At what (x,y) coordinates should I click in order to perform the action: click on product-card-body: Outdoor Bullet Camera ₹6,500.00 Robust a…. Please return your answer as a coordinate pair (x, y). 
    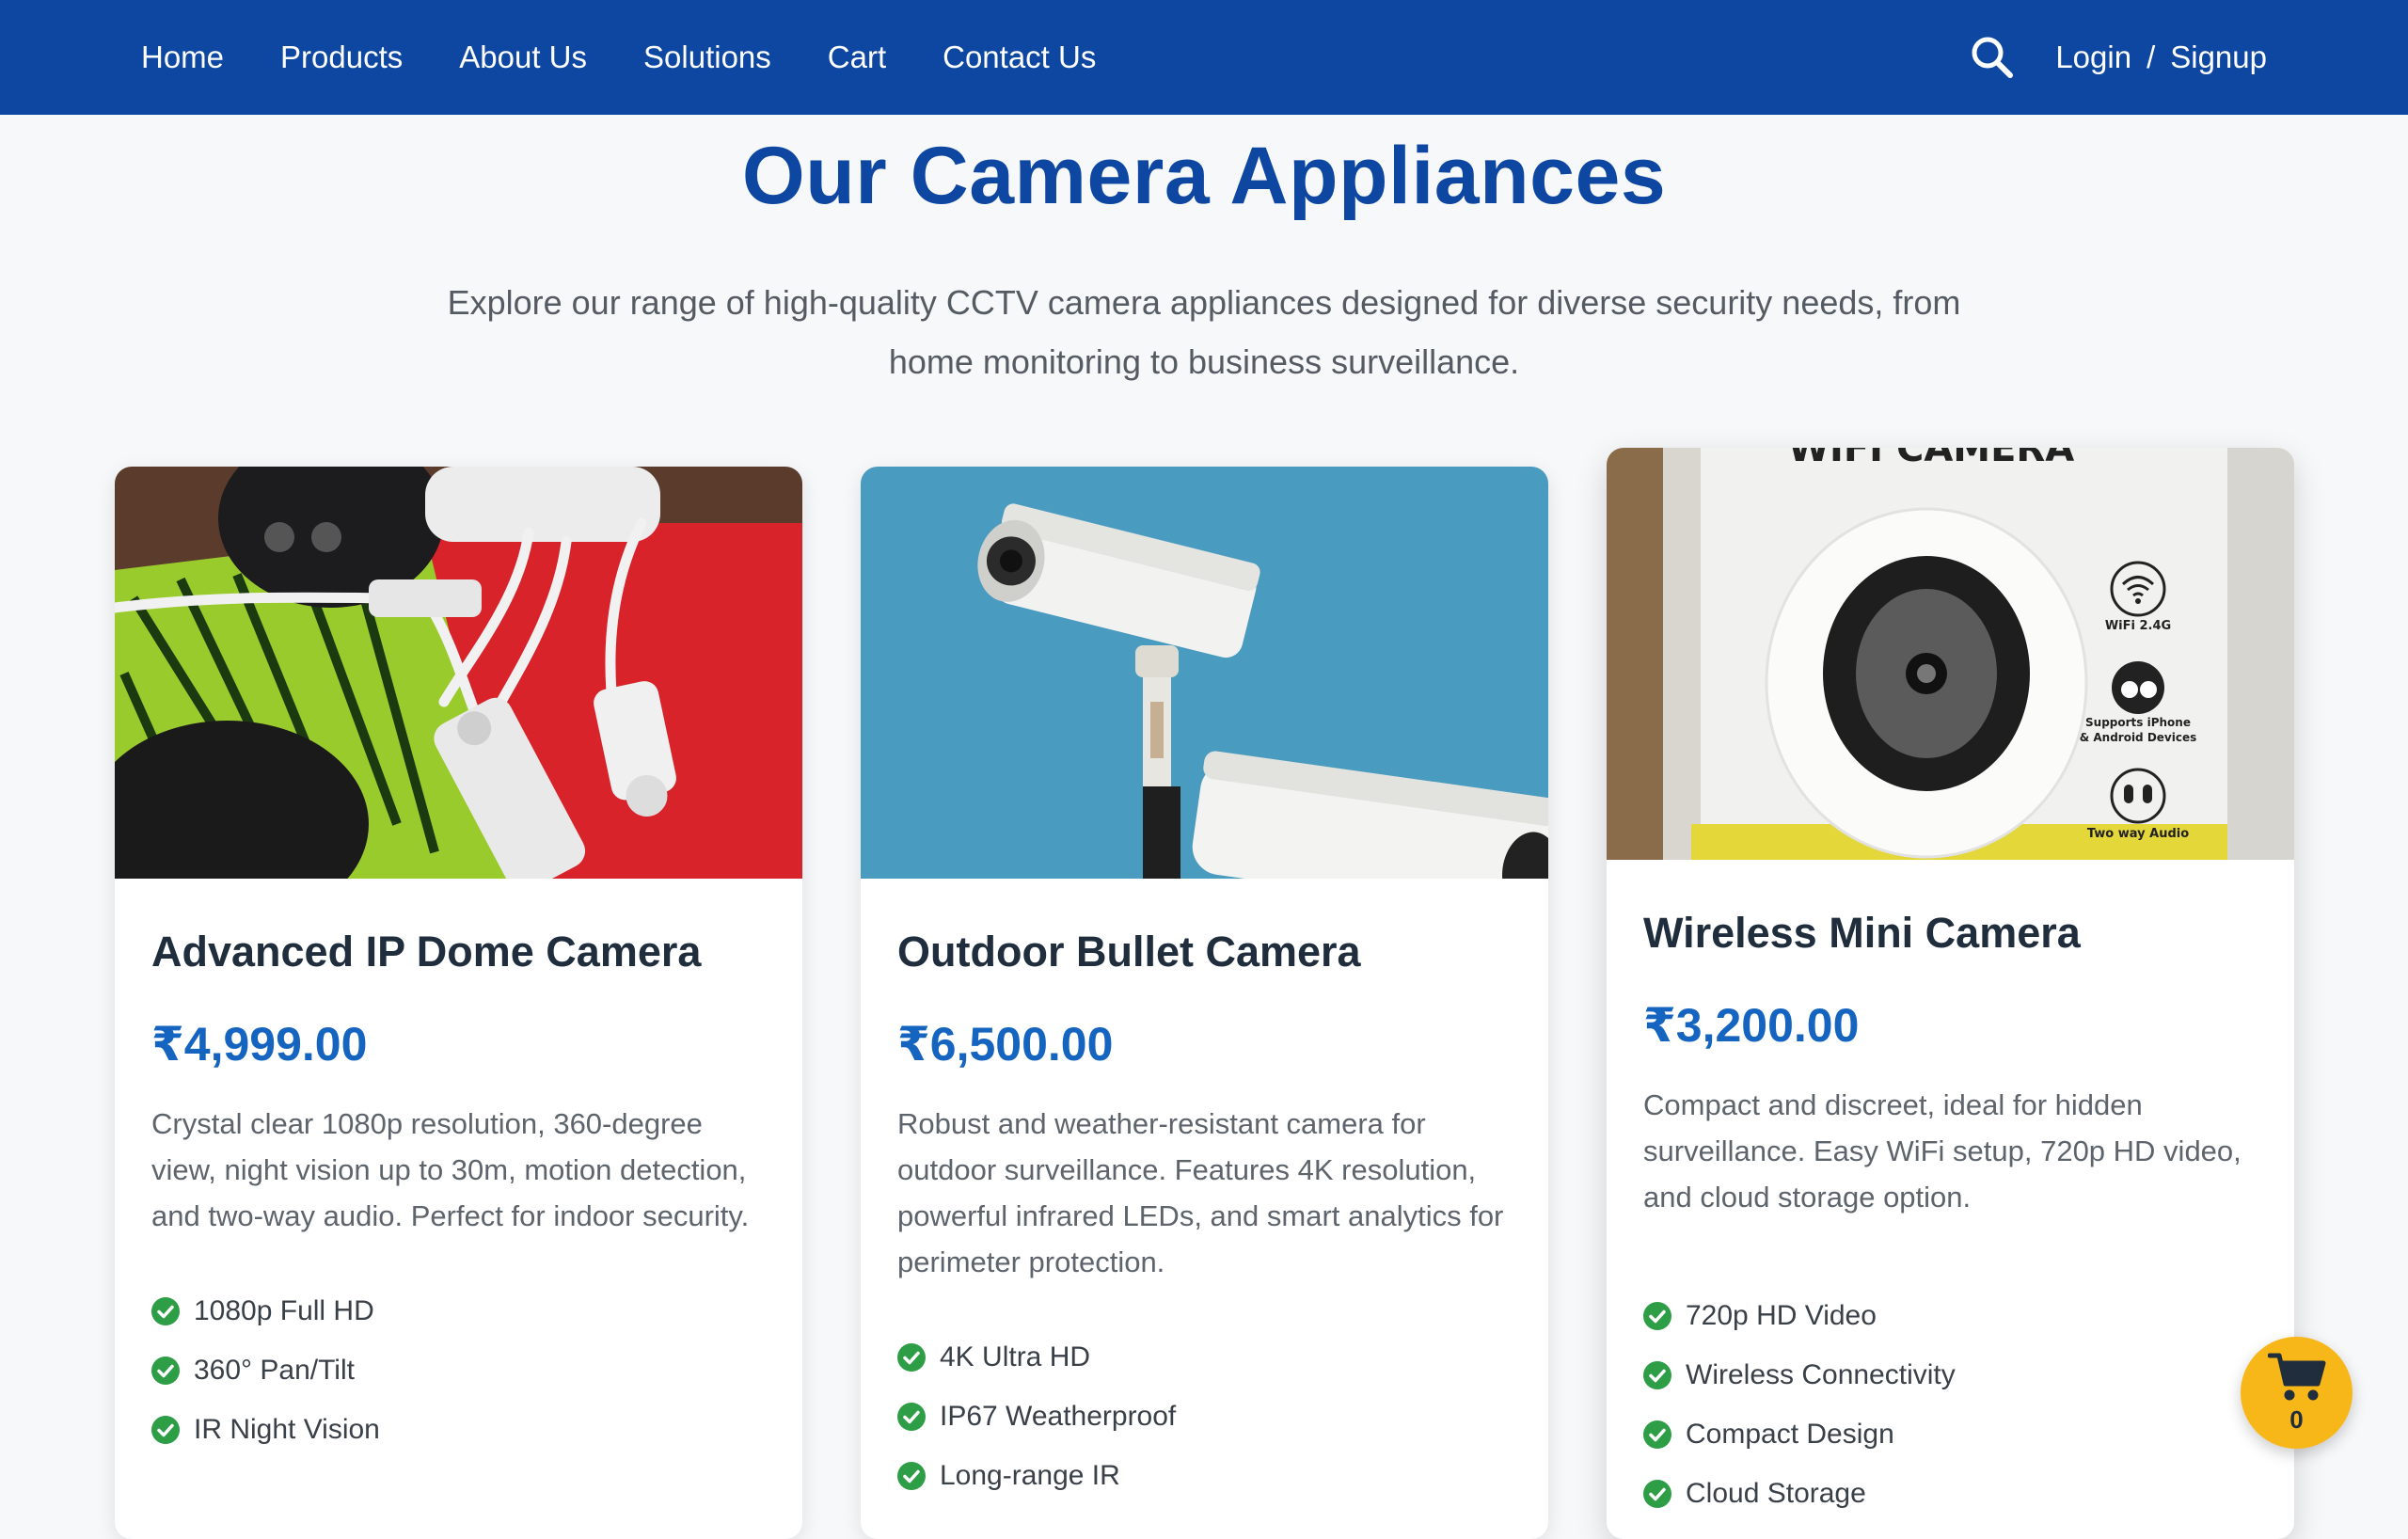
    Looking at the image, I should click on (1205, 1192).